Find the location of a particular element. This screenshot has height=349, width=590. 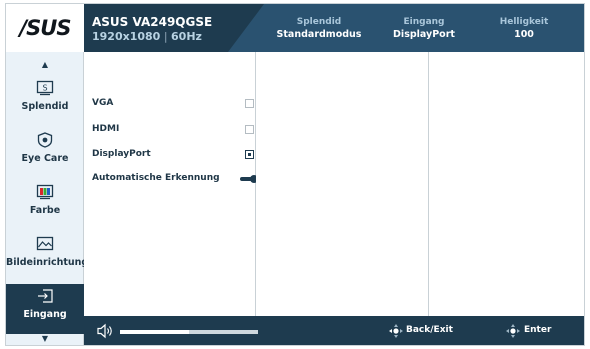

resolution-info: 1920x1080 | 60Hz is located at coordinates (147, 36).